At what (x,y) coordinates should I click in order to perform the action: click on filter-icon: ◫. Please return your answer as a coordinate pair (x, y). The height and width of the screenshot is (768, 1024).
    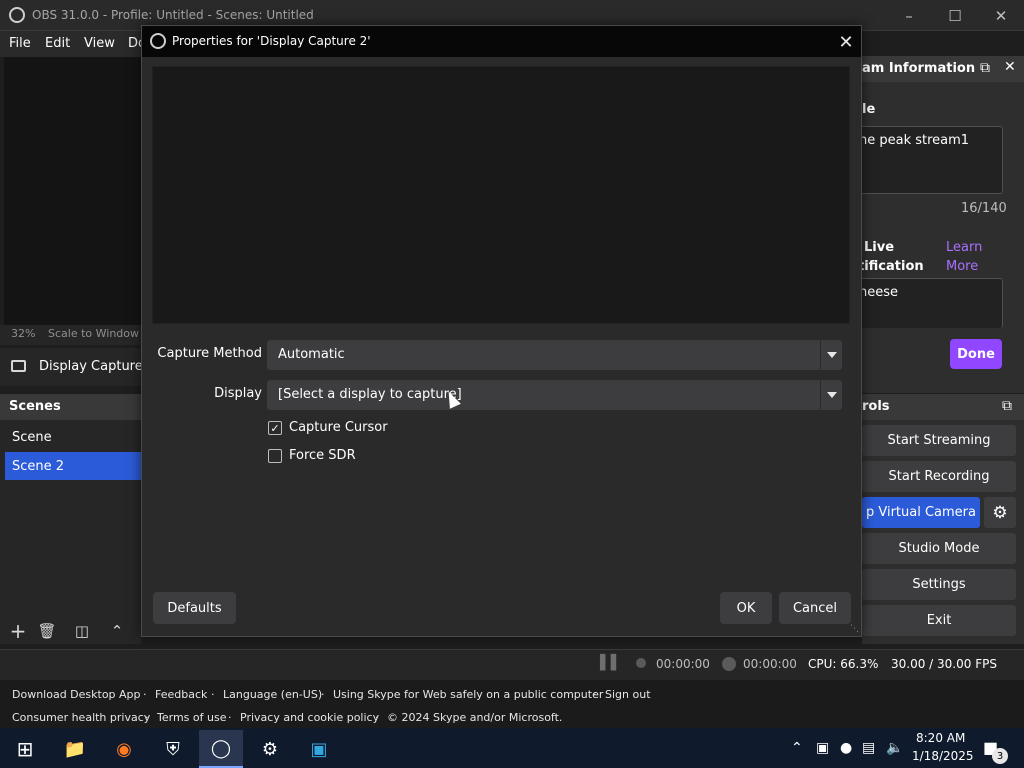
    Looking at the image, I should click on (82, 631).